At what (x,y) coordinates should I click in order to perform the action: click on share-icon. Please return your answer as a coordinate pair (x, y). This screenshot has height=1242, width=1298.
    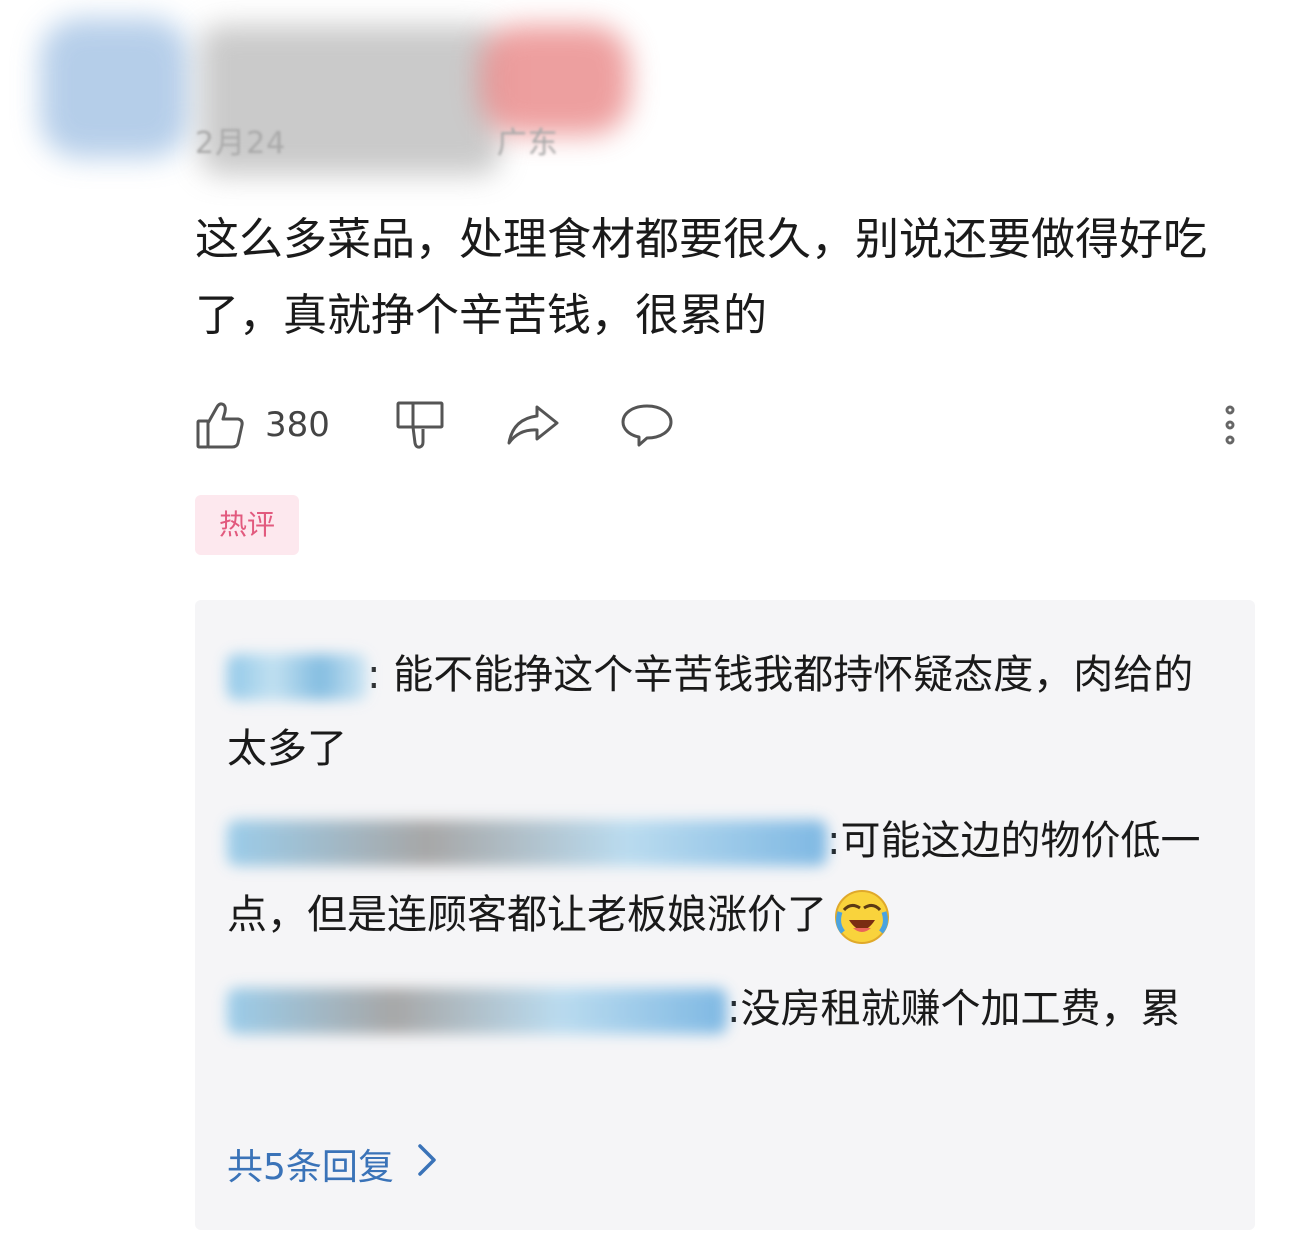
    Looking at the image, I should click on (533, 425).